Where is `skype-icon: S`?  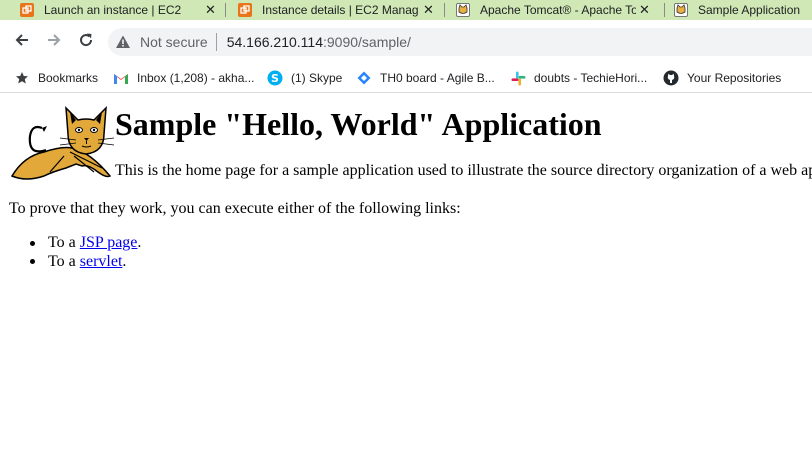 skype-icon: S is located at coordinates (275, 78).